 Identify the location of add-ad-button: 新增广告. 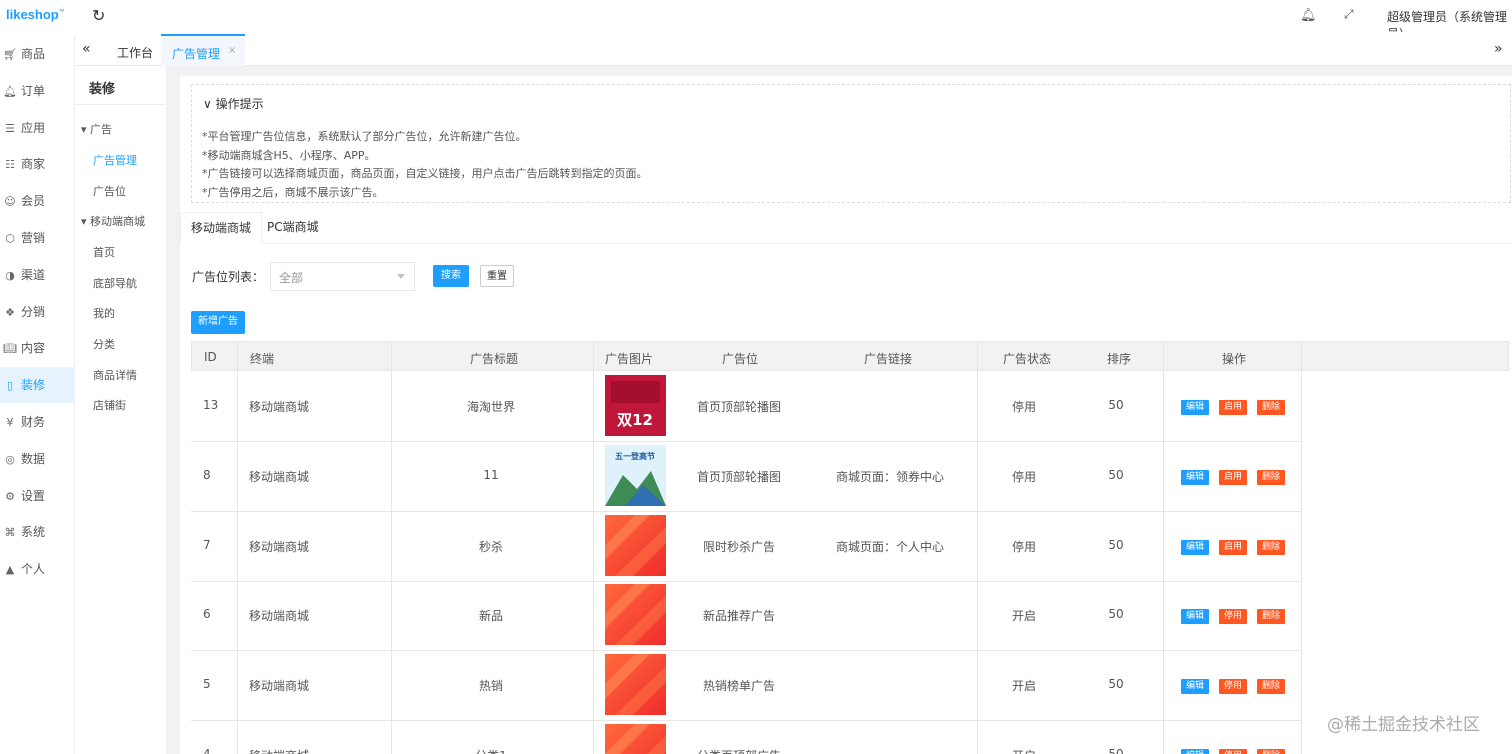
(218, 322).